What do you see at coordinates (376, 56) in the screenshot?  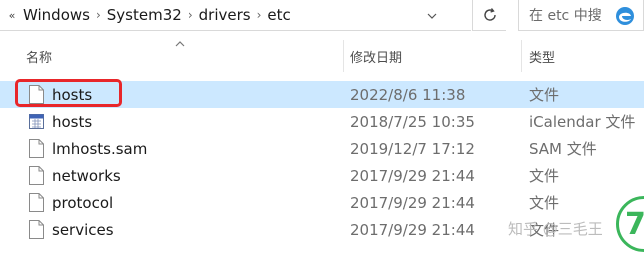 I see `column-header-date: 修改日期` at bounding box center [376, 56].